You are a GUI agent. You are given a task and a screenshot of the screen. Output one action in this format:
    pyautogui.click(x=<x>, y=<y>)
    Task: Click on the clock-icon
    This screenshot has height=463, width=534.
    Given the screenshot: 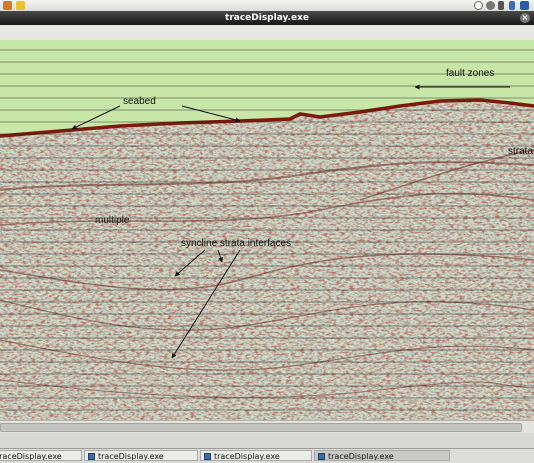 What is the action you would take?
    pyautogui.click(x=478, y=5)
    